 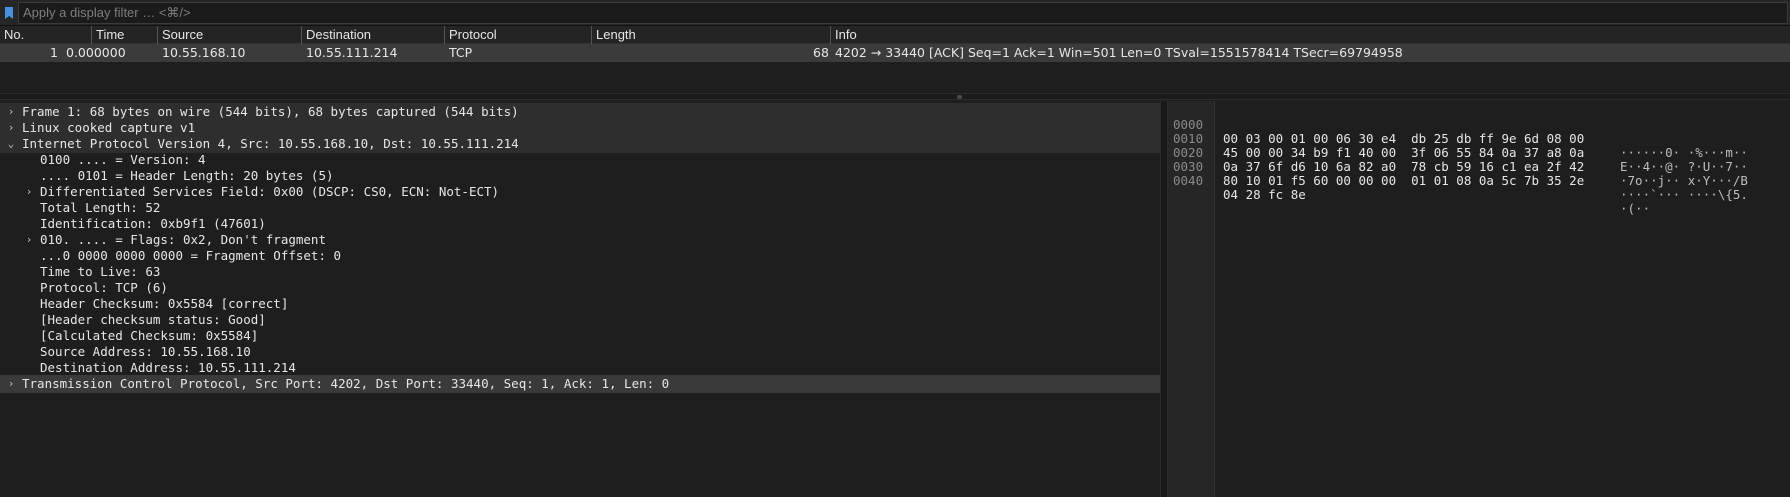 I want to click on display-filter-input, so click(x=903, y=12).